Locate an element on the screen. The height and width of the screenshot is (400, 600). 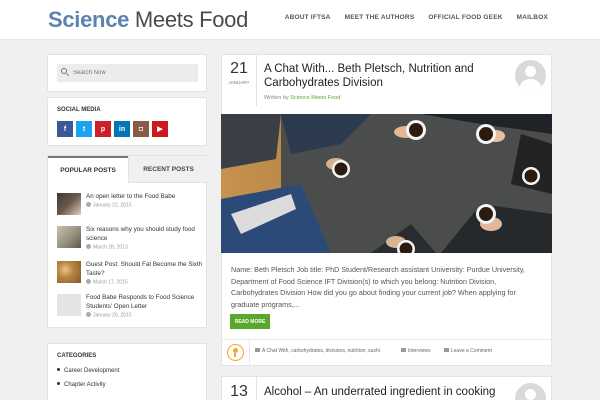
post-byline: Written by Science Meets Food is located at coordinates (302, 98).